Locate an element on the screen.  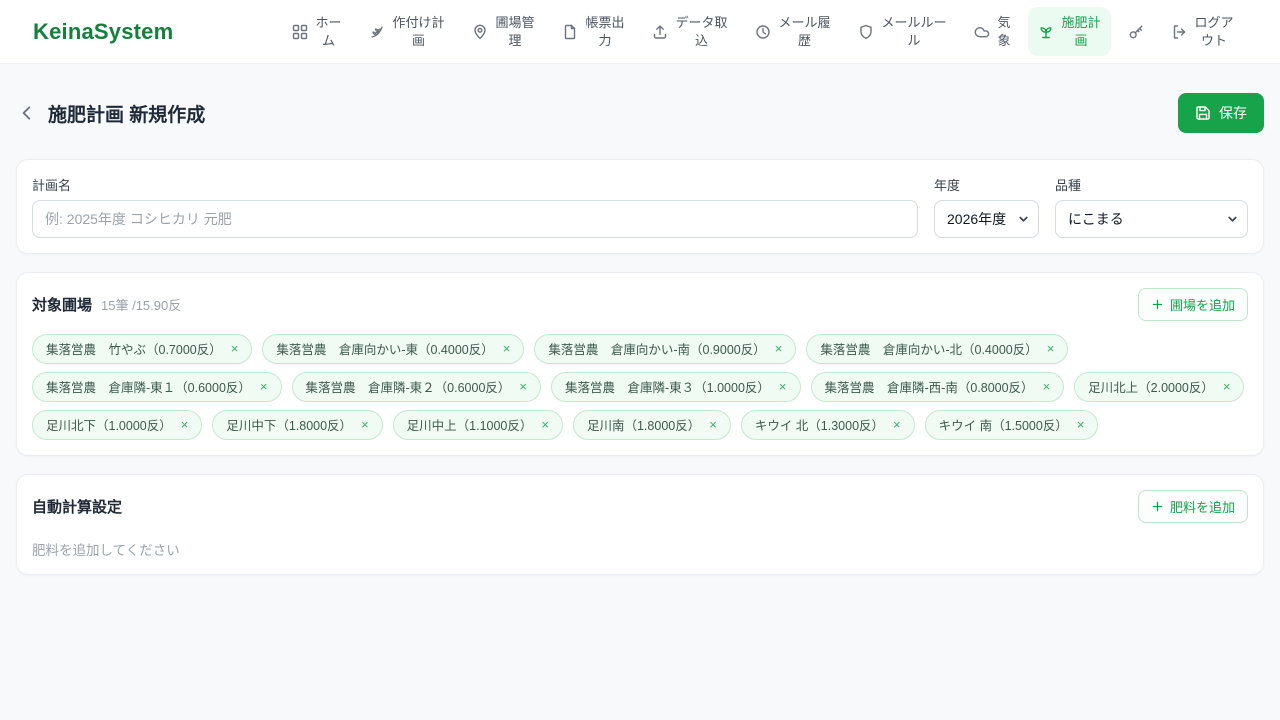
upload-icon is located at coordinates (660, 31).